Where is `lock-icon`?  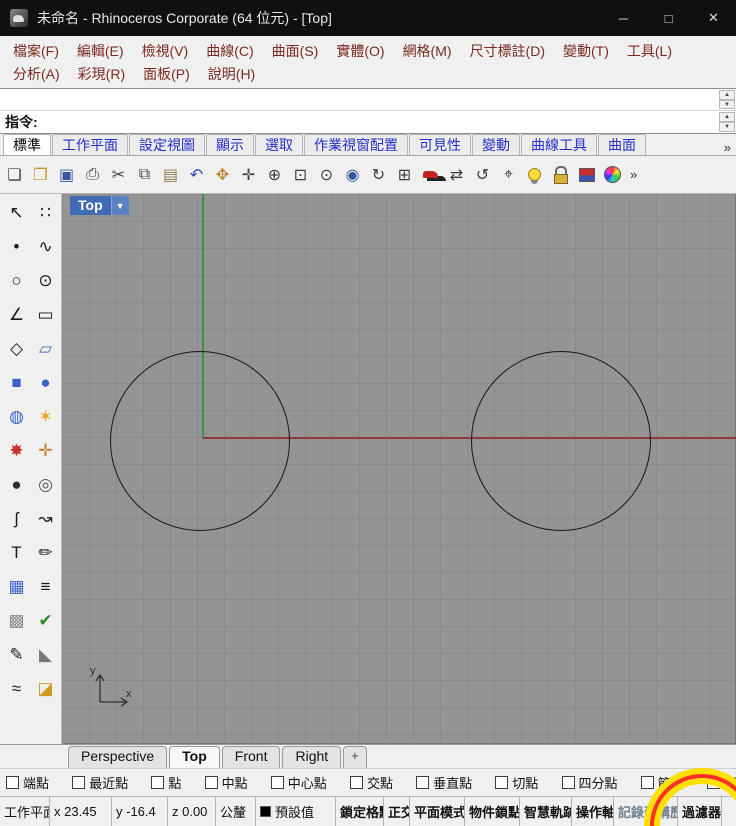
lock-icon is located at coordinates (560, 175).